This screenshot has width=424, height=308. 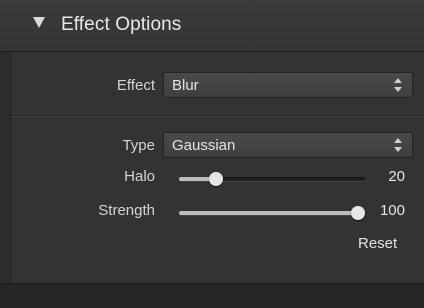 What do you see at coordinates (138, 145) in the screenshot?
I see `type-label: Type` at bounding box center [138, 145].